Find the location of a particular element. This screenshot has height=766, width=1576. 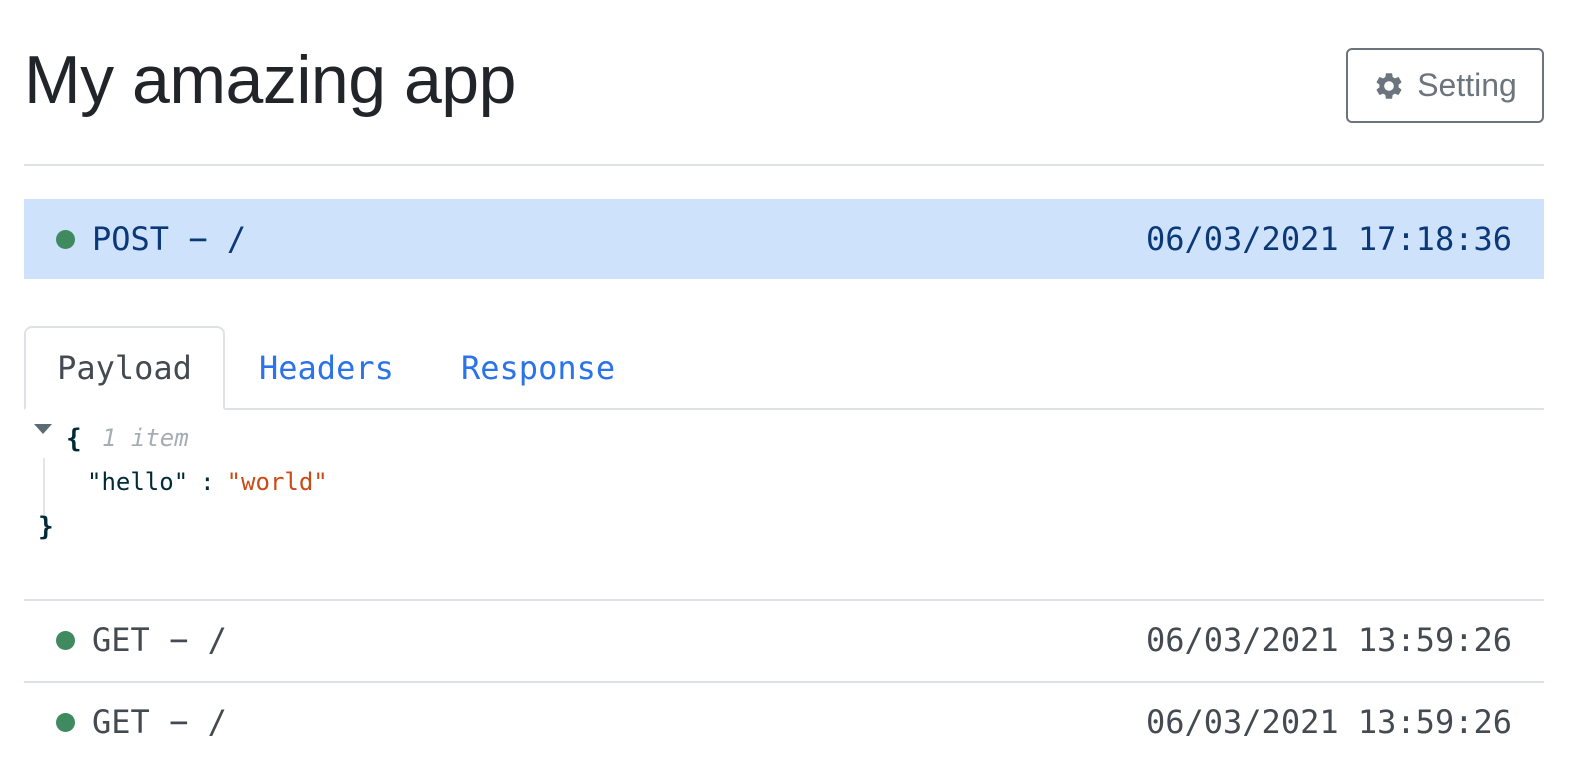

request-summary: POST − / is located at coordinates (151, 239).